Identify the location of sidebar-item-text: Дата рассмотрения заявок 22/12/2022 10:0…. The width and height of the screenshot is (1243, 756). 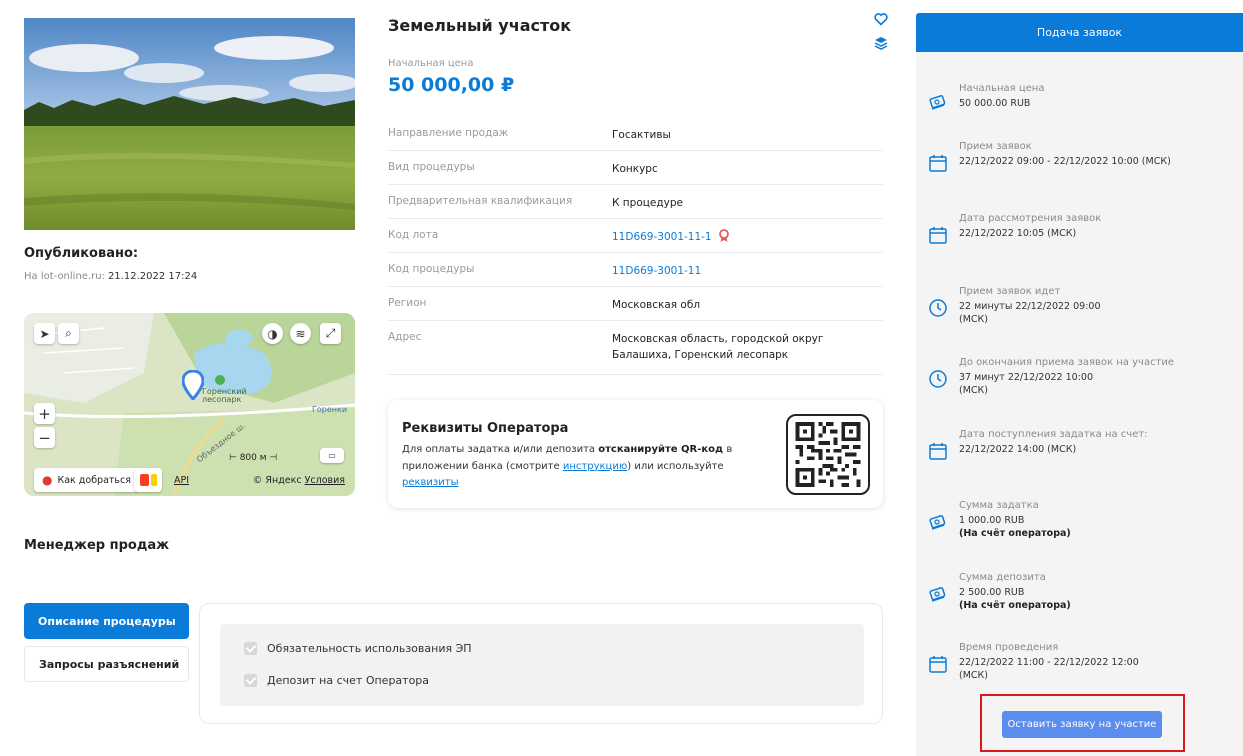
(1039, 226).